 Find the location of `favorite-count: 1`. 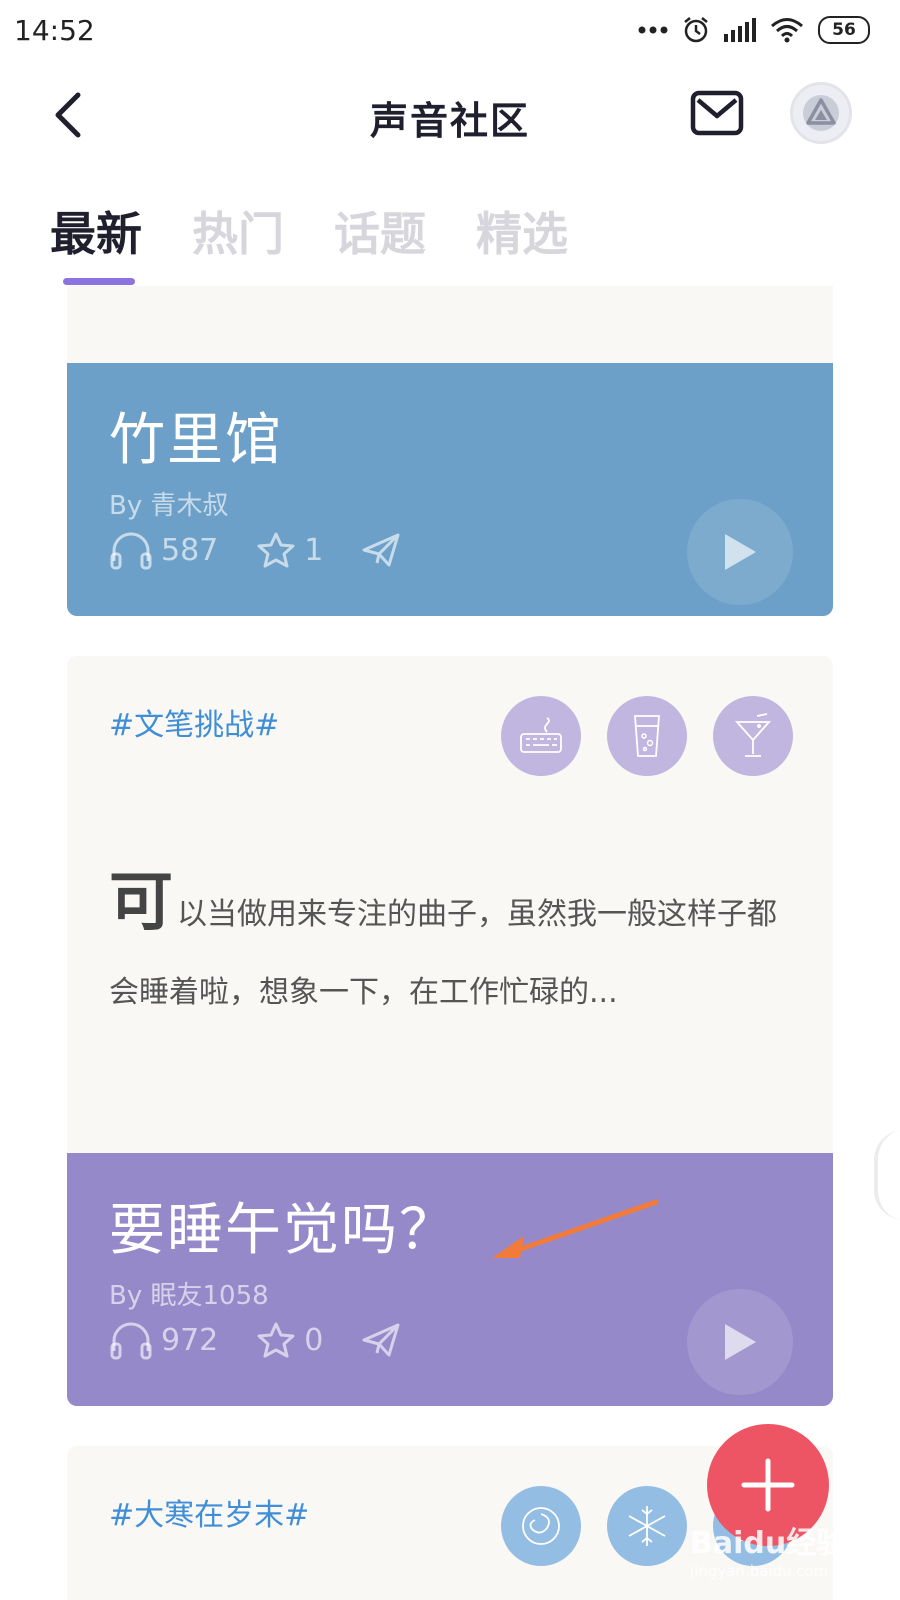

favorite-count: 1 is located at coordinates (289, 550).